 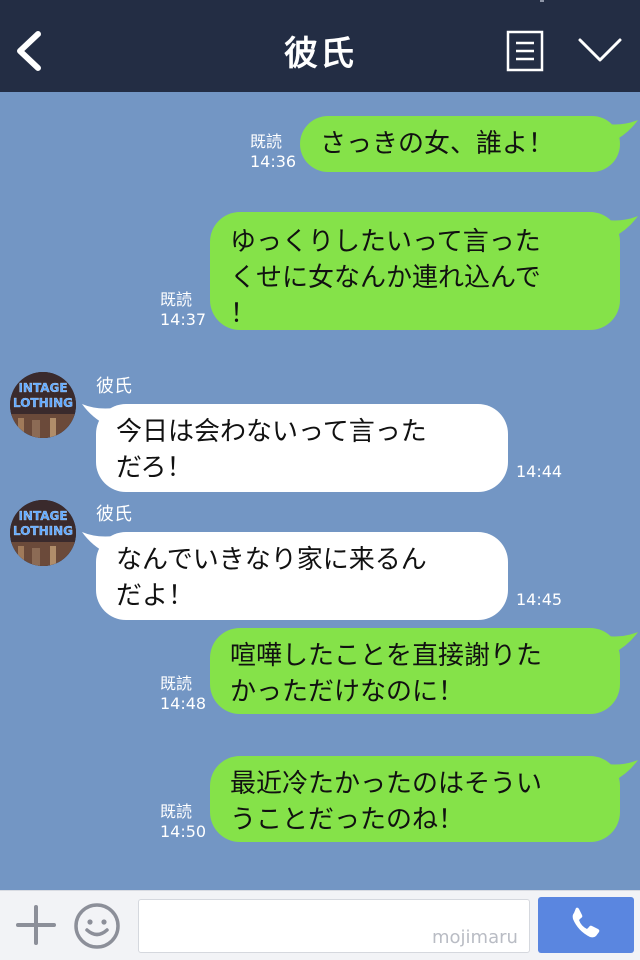 I want to click on emoji-button, so click(x=97, y=926).